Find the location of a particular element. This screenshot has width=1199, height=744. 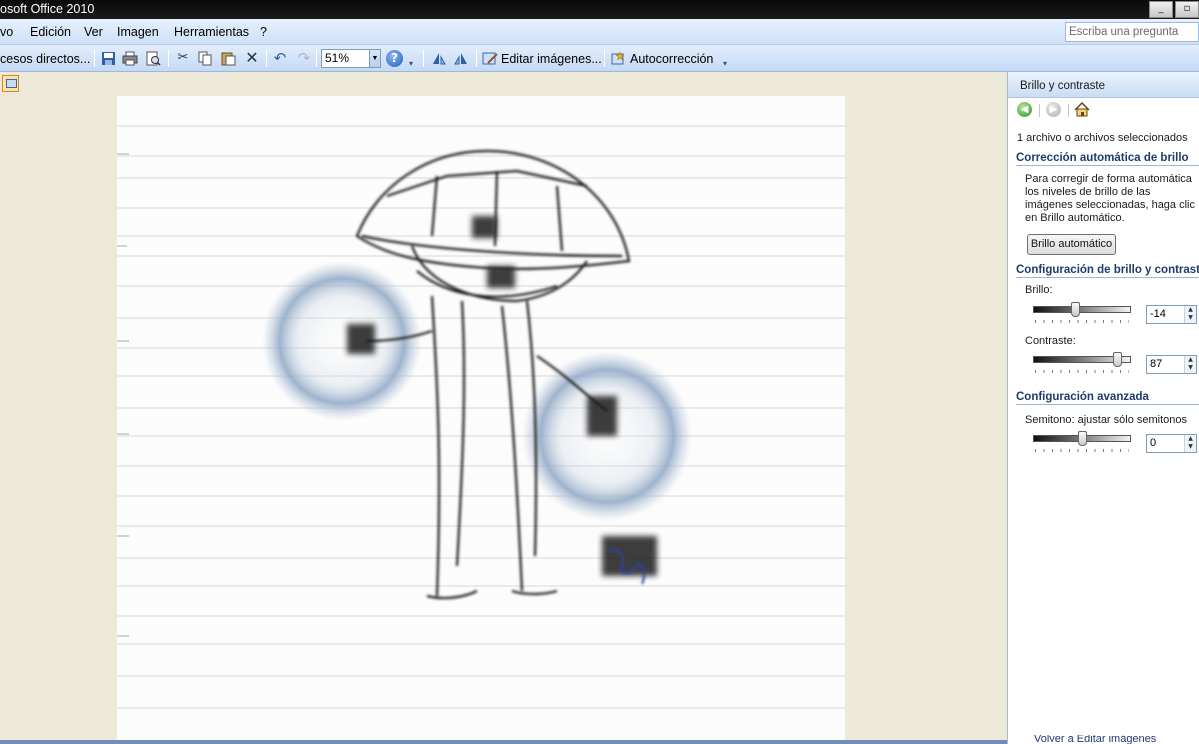

rotate-left-icon is located at coordinates (439, 58).